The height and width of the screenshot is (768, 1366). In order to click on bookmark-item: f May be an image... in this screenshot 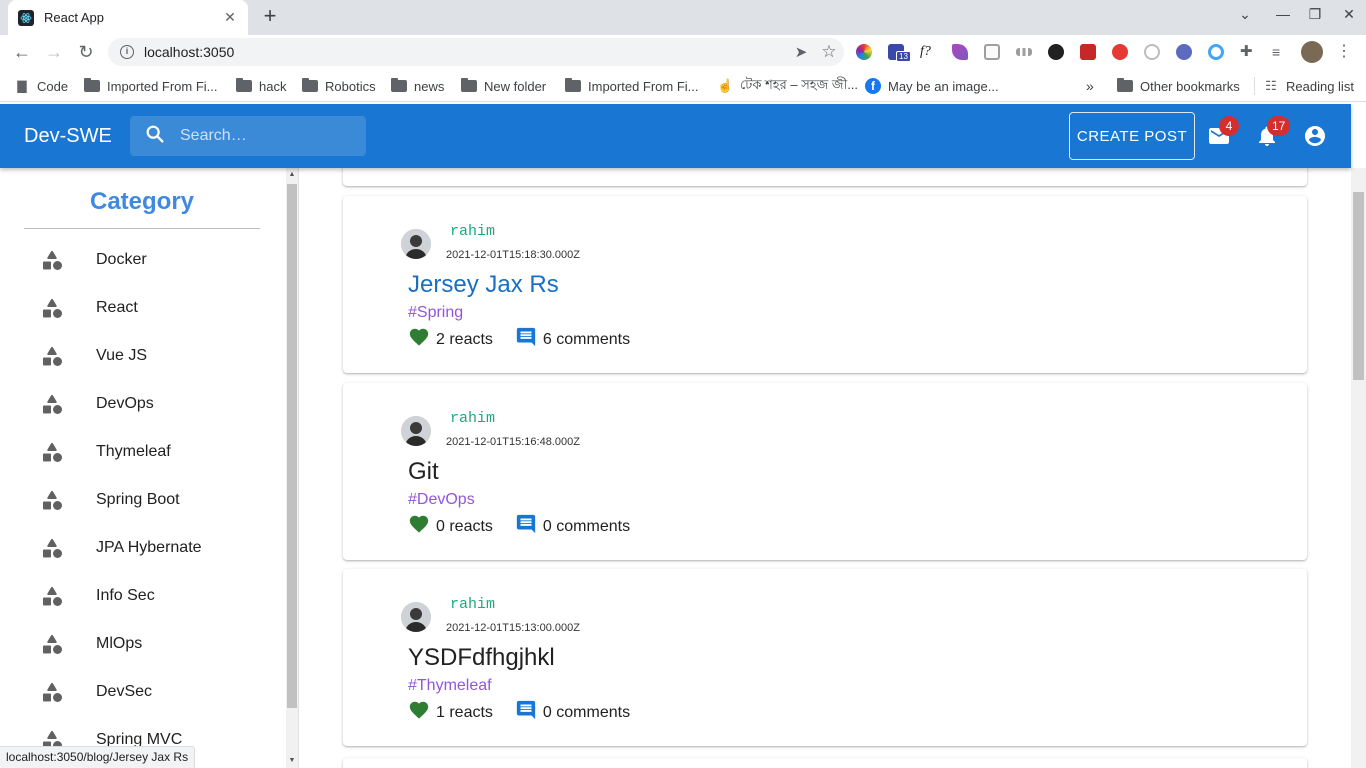, I will do `click(932, 86)`.